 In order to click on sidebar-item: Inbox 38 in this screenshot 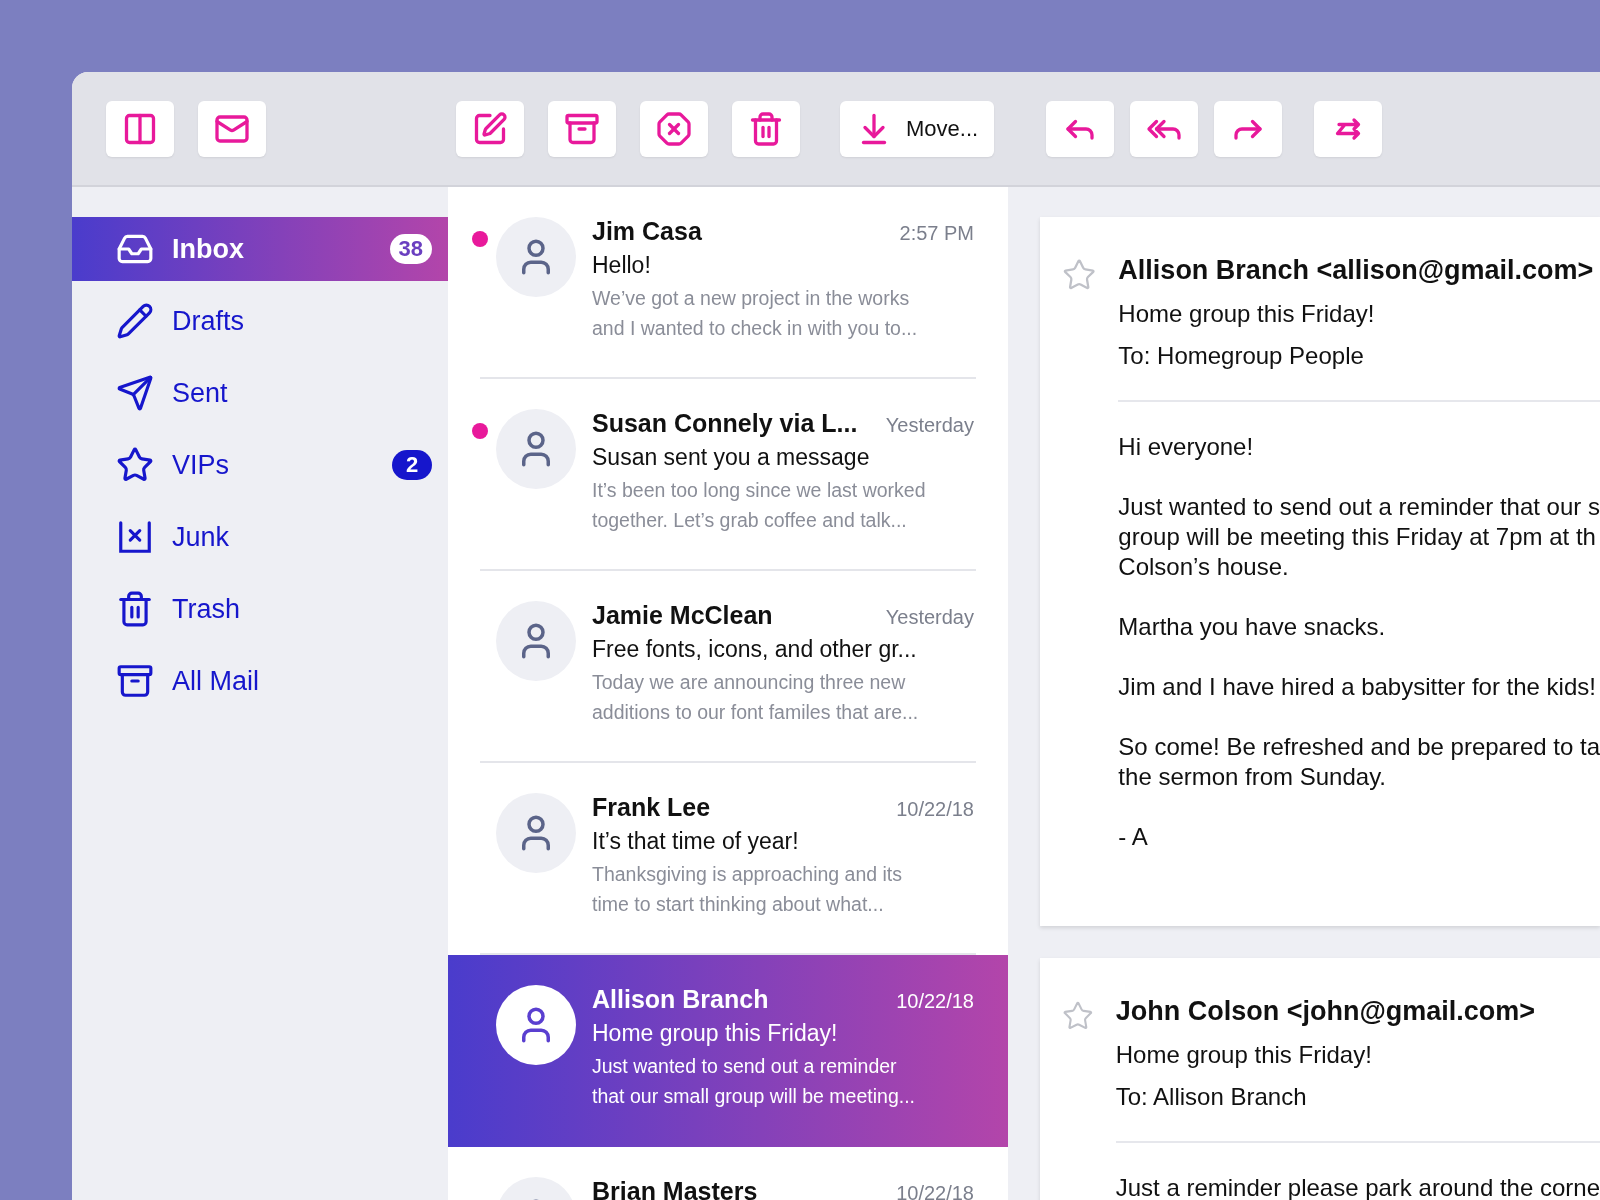, I will do `click(260, 249)`.